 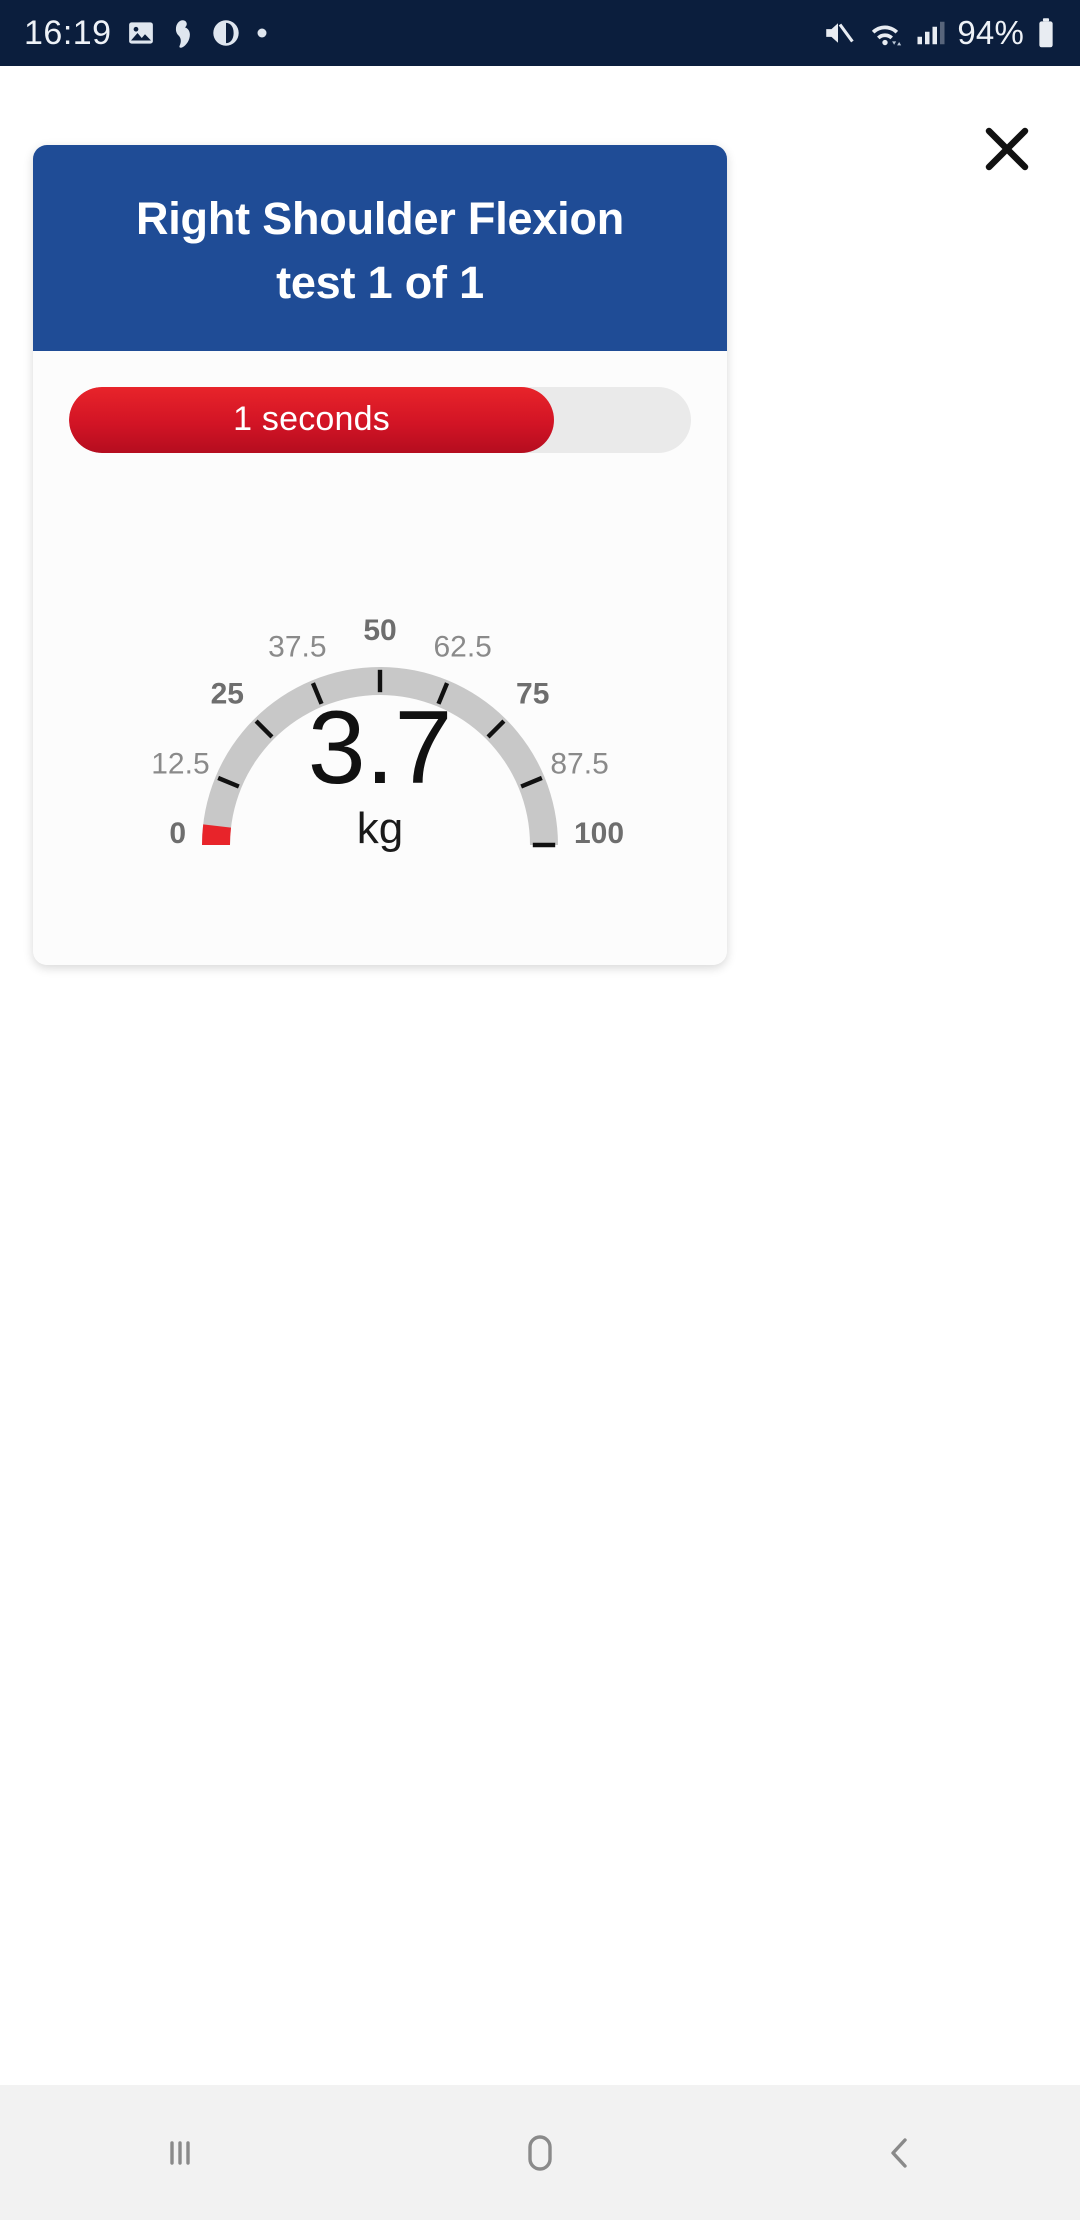 I want to click on dot-icon, so click(x=262, y=33).